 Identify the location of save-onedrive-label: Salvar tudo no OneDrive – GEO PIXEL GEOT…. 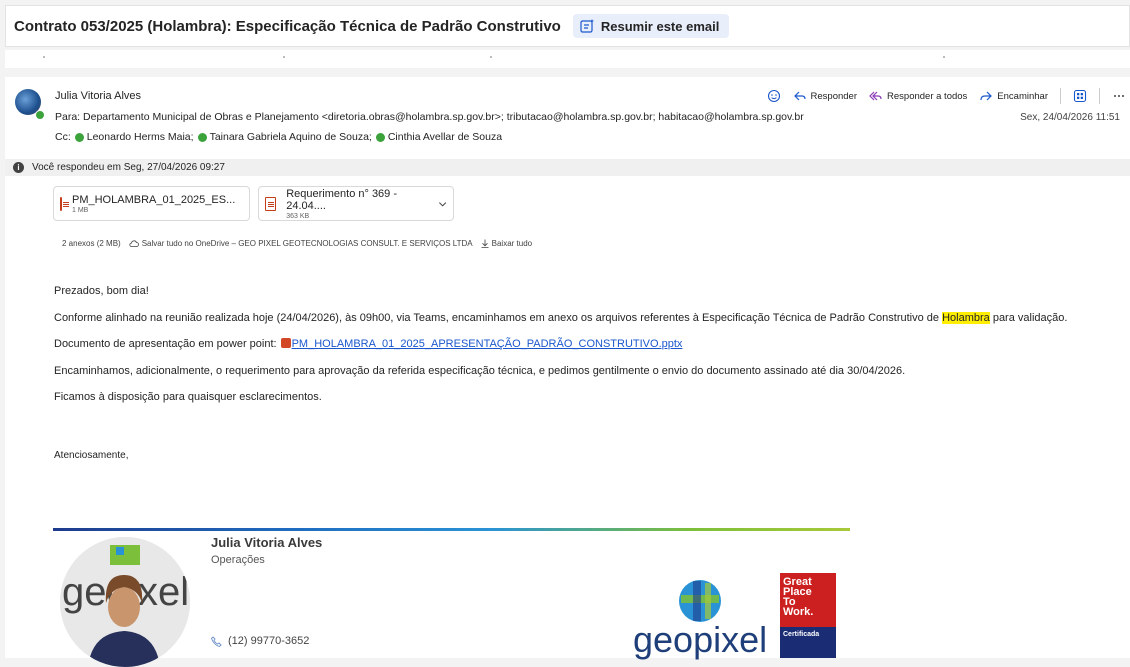
(307, 243).